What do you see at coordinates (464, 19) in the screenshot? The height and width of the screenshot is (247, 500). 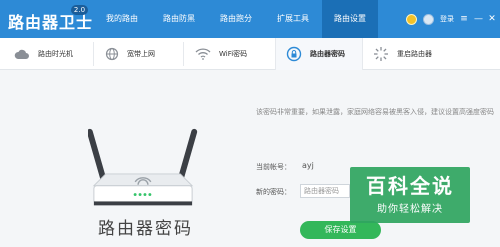 I see `menu-icon: ≡` at bounding box center [464, 19].